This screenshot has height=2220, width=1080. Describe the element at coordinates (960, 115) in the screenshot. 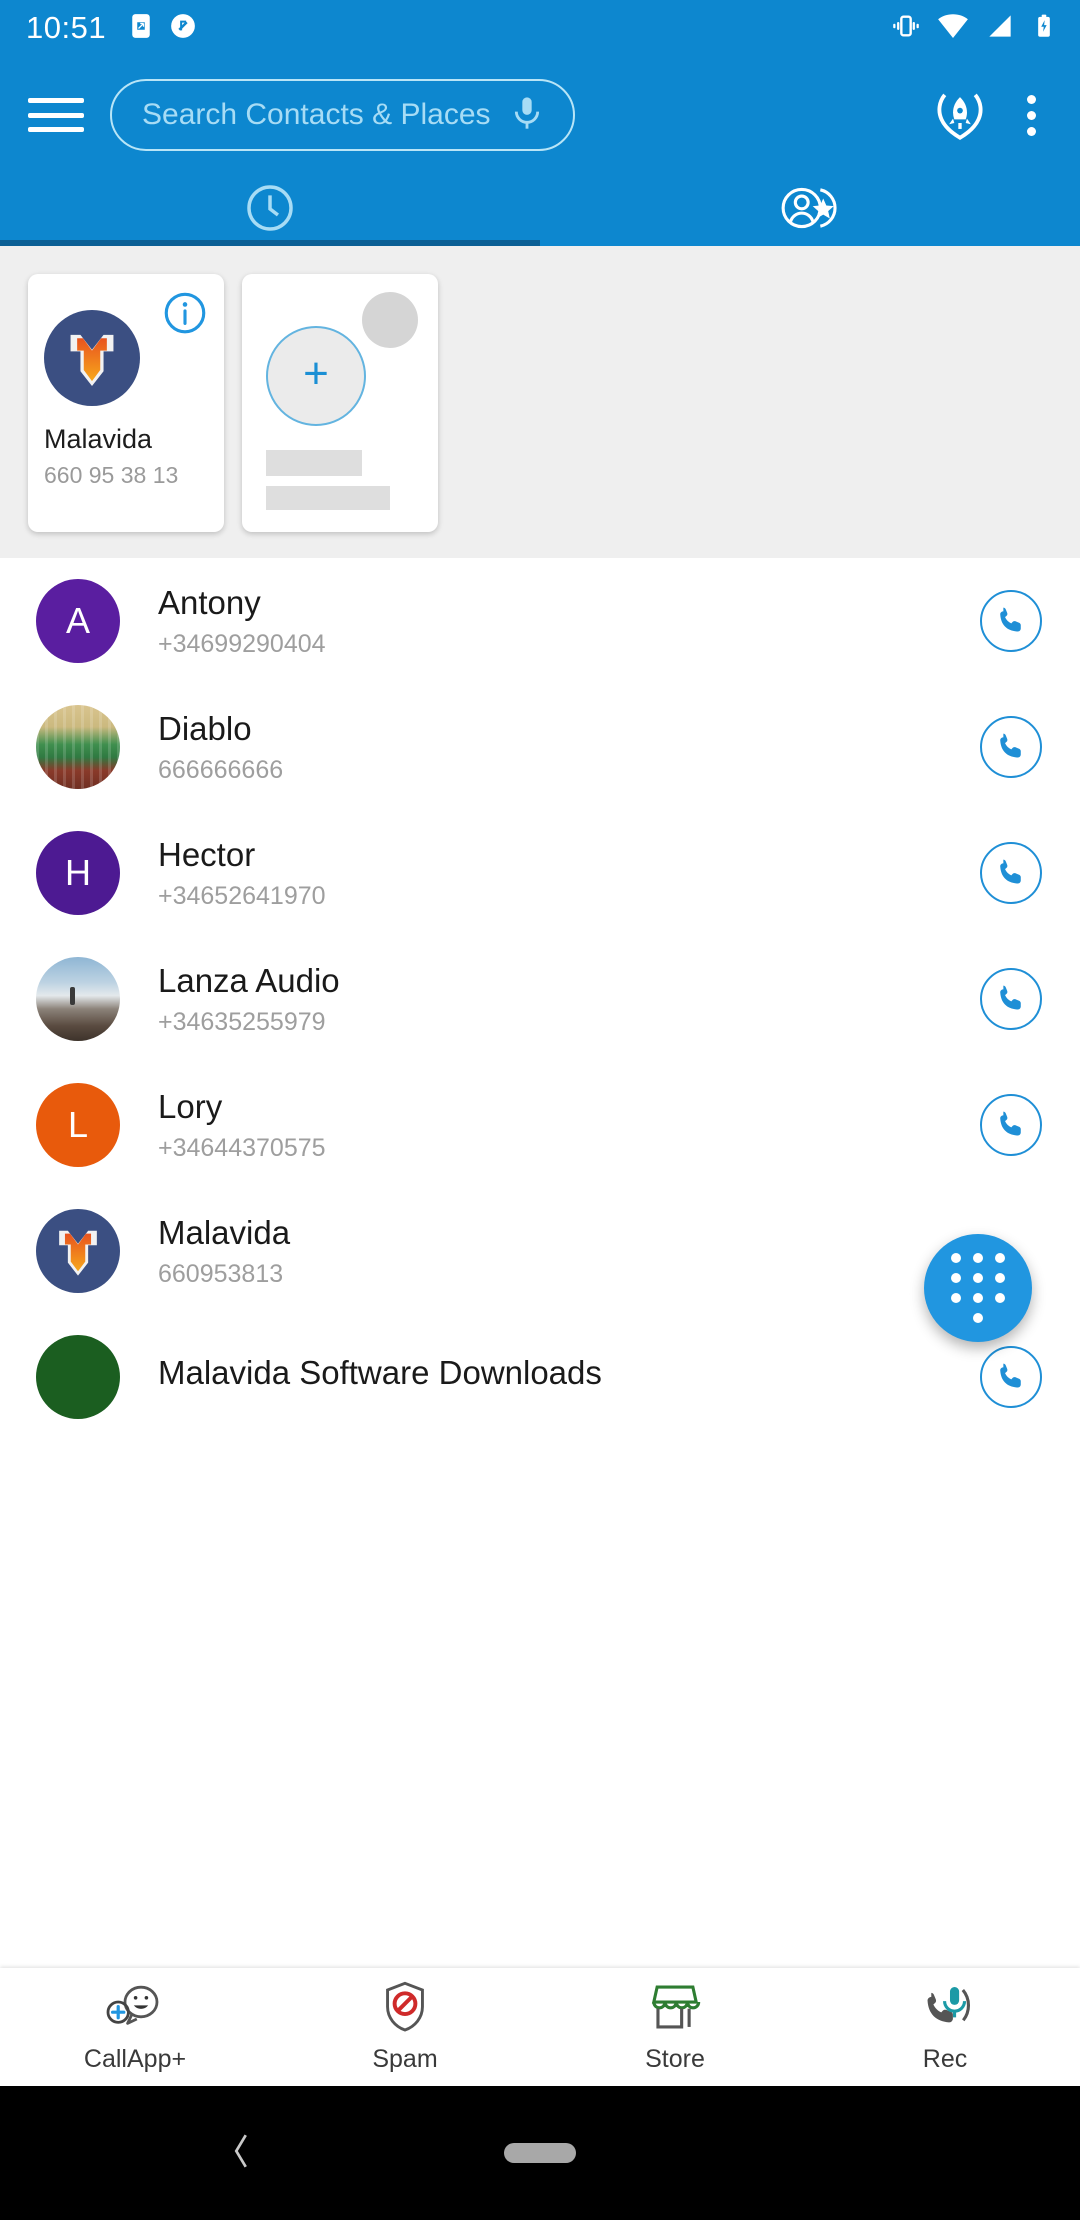

I see `rocket-badge-icon` at that location.